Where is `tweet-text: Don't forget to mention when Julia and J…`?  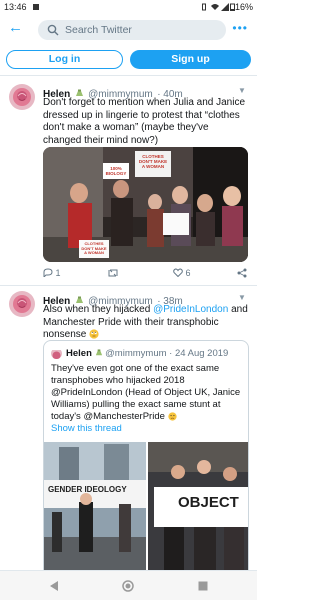
tweet-text: Don't forget to mention when Julia and J… is located at coordinates (144, 121).